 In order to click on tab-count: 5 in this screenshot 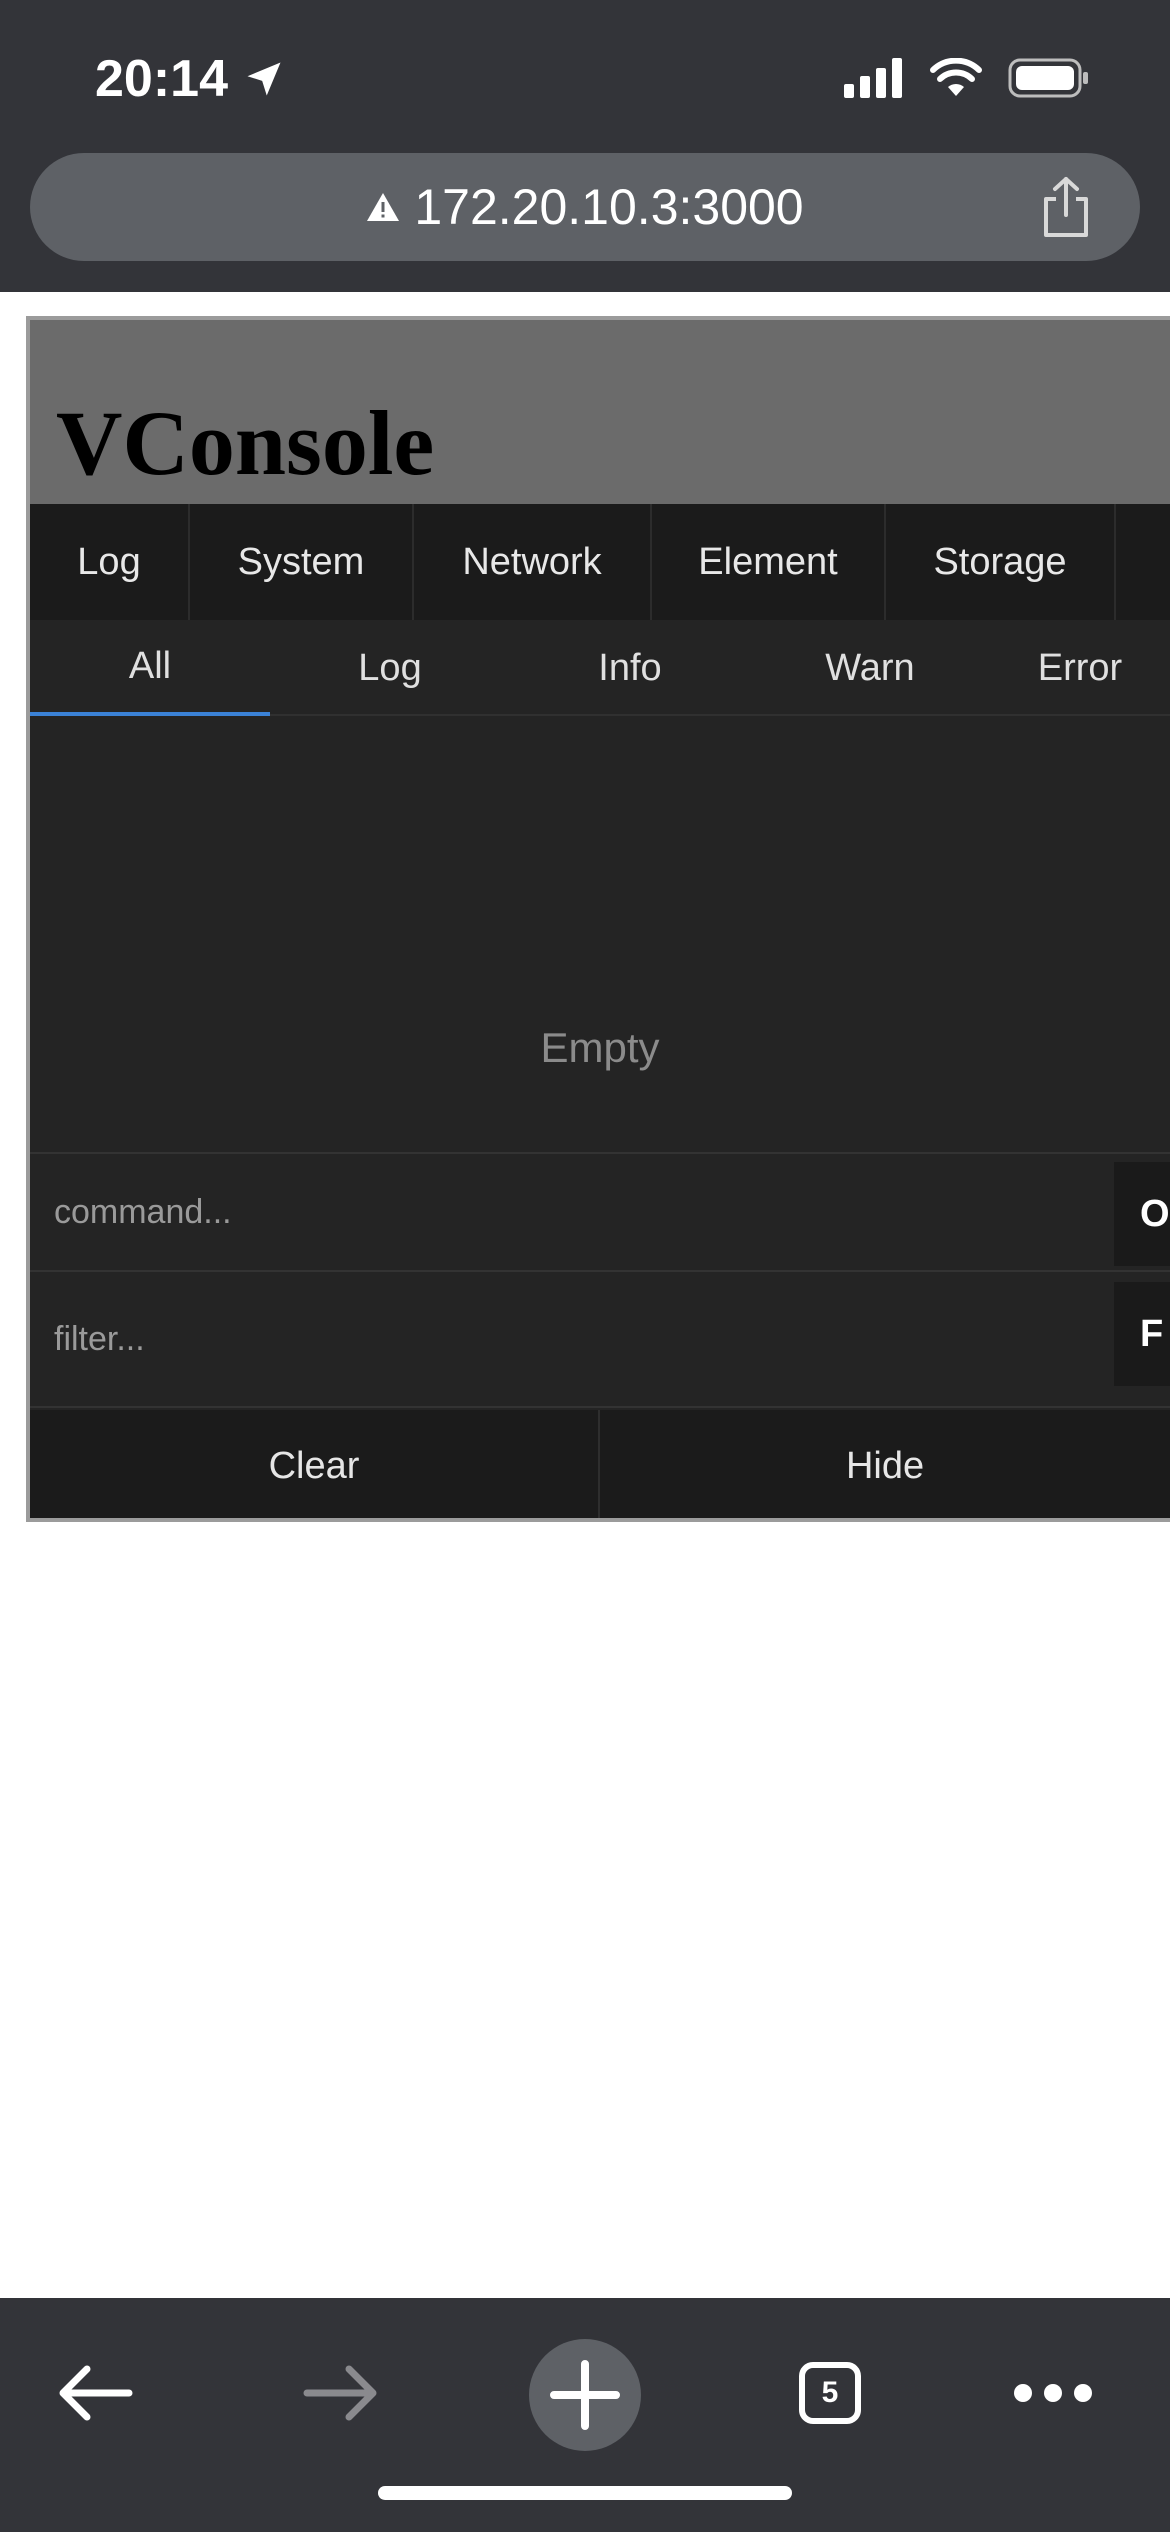, I will do `click(830, 2392)`.